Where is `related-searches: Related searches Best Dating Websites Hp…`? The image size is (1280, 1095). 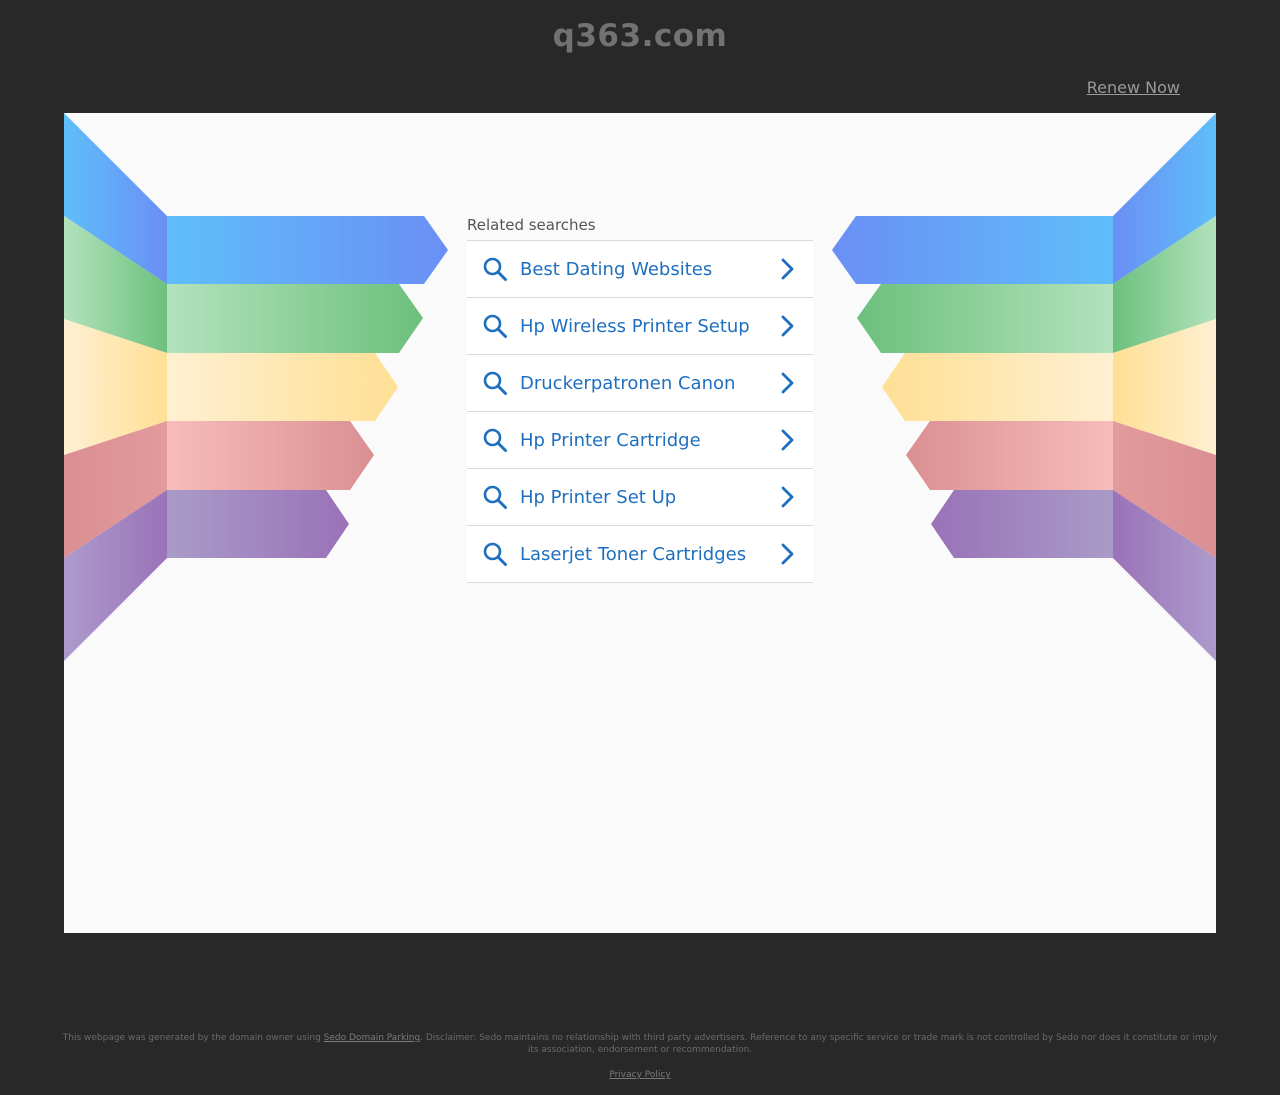
related-searches: Related searches Best Dating Websites Hp… is located at coordinates (640, 398).